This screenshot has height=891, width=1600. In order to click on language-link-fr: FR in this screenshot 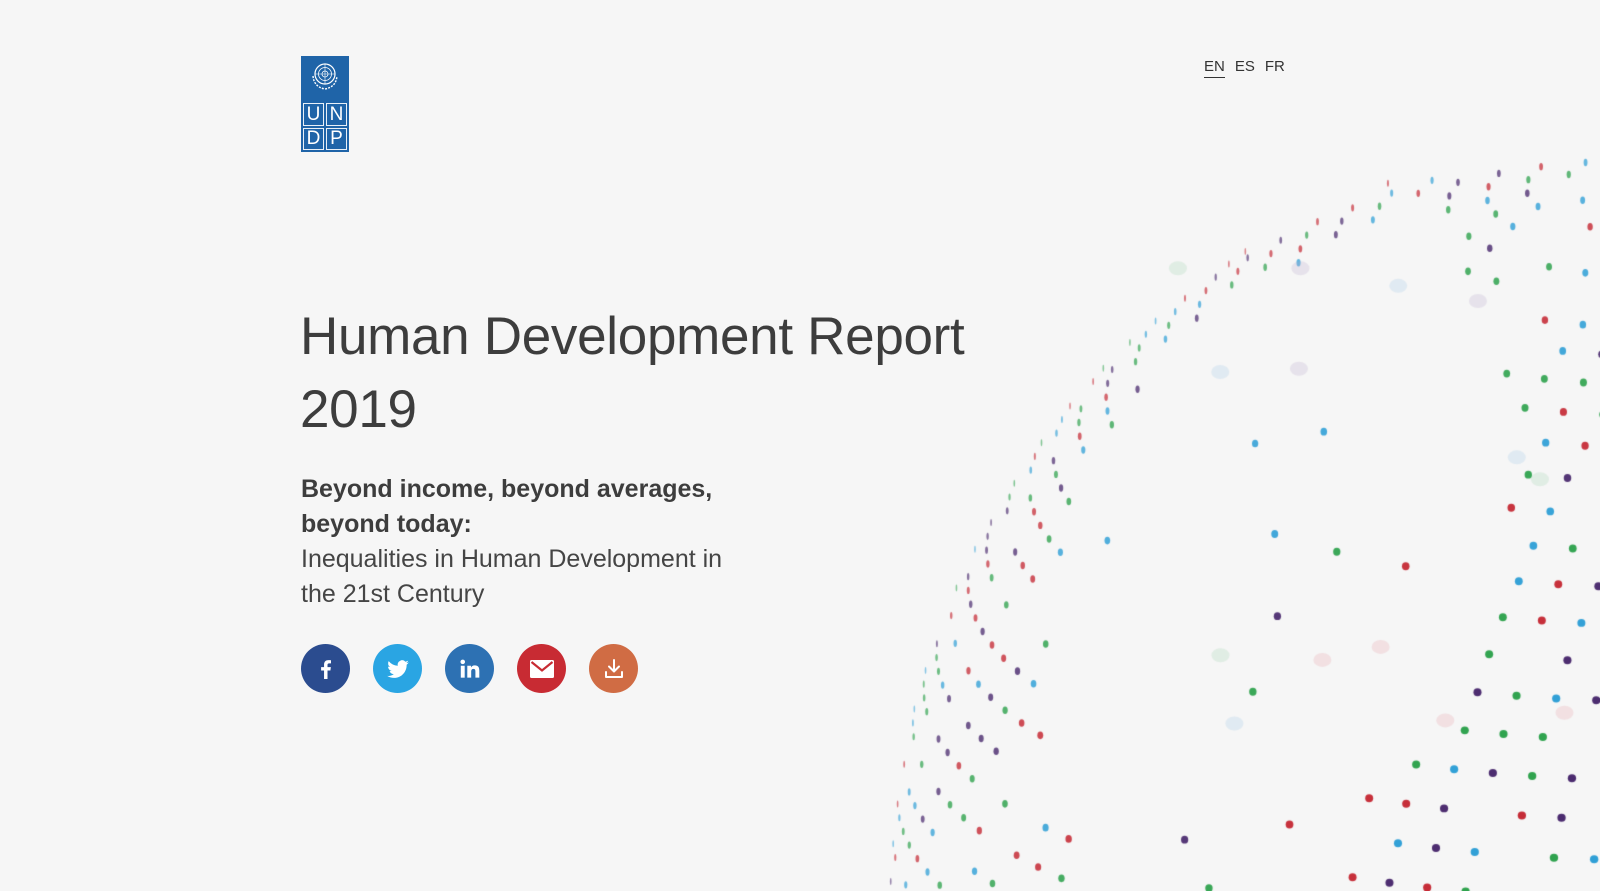, I will do `click(1275, 68)`.